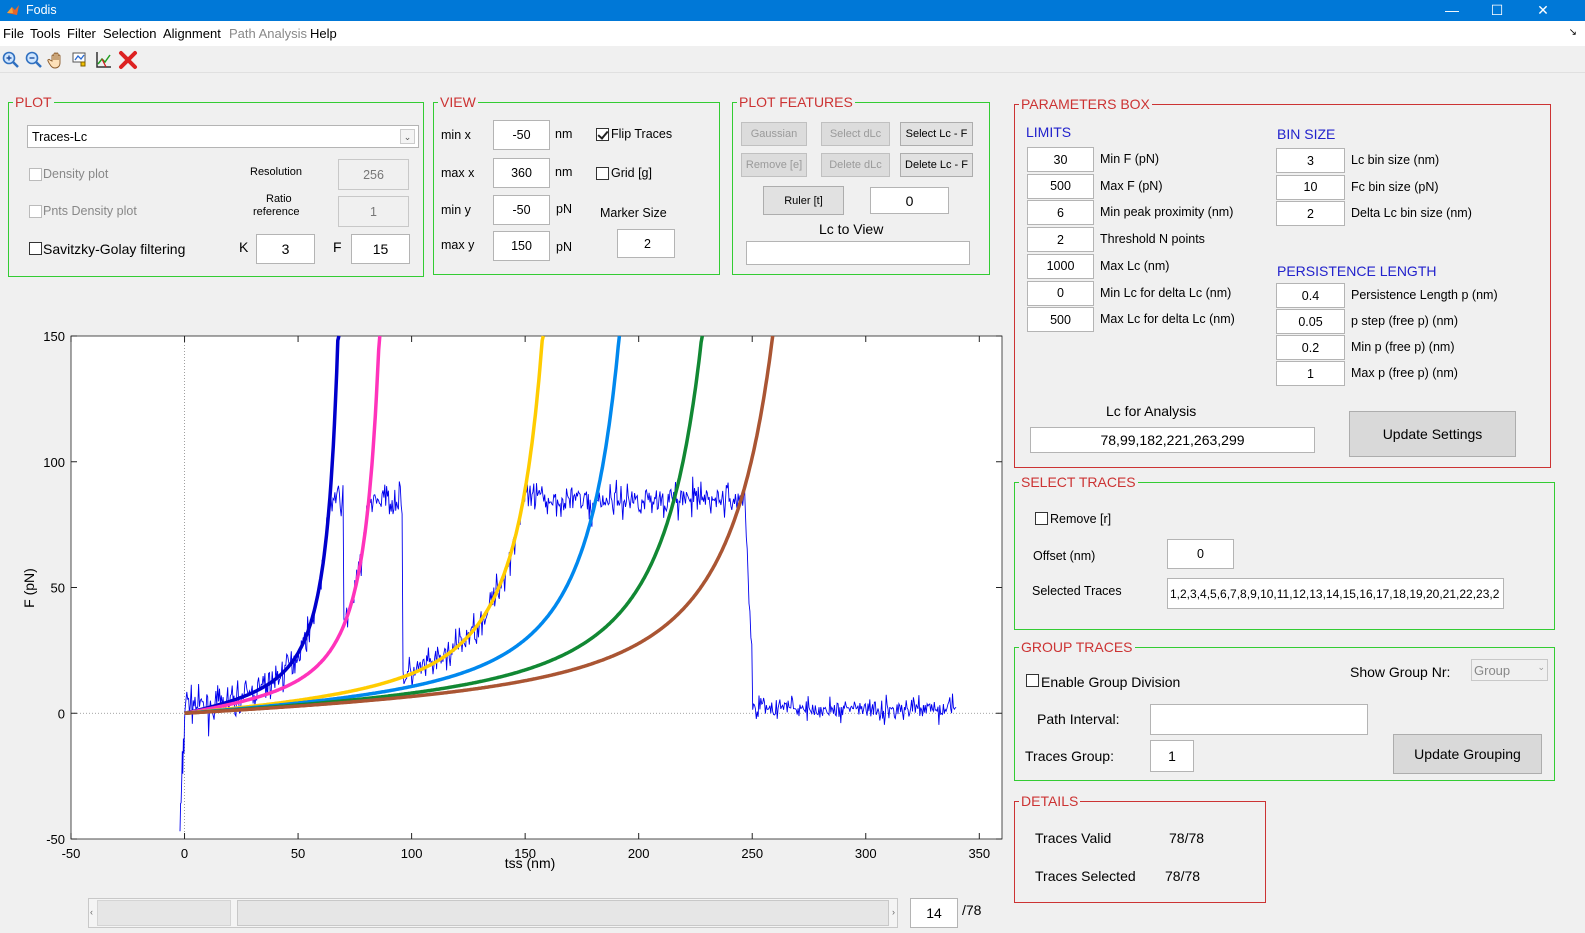 This screenshot has width=1585, height=933. Describe the element at coordinates (1404, 373) in the screenshot. I see `persistence-label-3: Max p (free p) (nm)` at that location.